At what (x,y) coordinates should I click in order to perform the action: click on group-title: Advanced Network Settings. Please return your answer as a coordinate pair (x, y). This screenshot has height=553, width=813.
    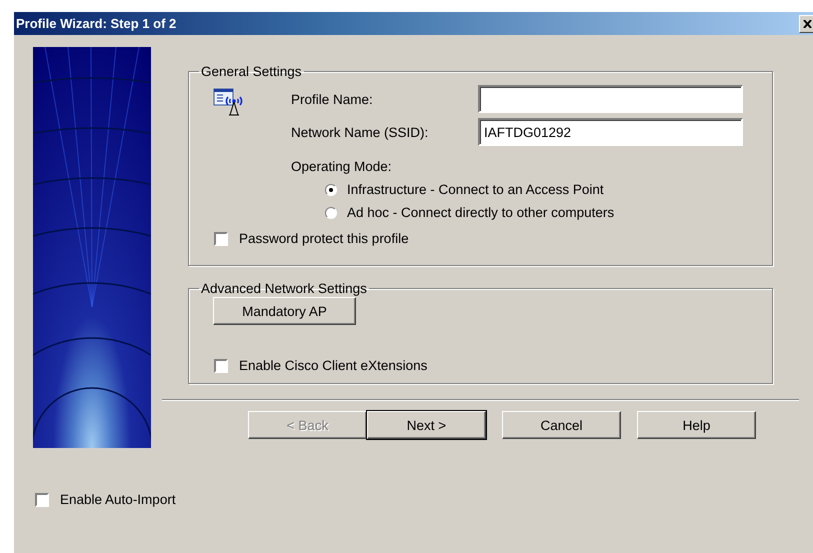
    Looking at the image, I should click on (284, 288).